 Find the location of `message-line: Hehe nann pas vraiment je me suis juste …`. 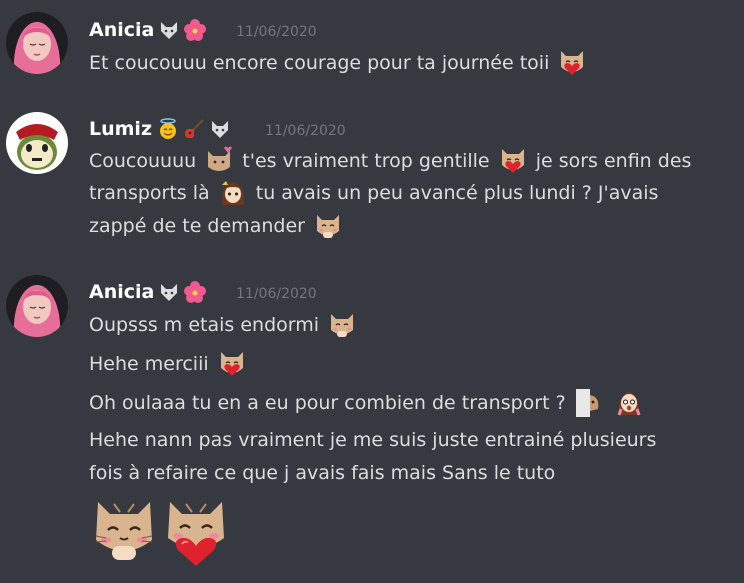

message-line: Hehe nann pas vraiment je me suis juste … is located at coordinates (372, 440).